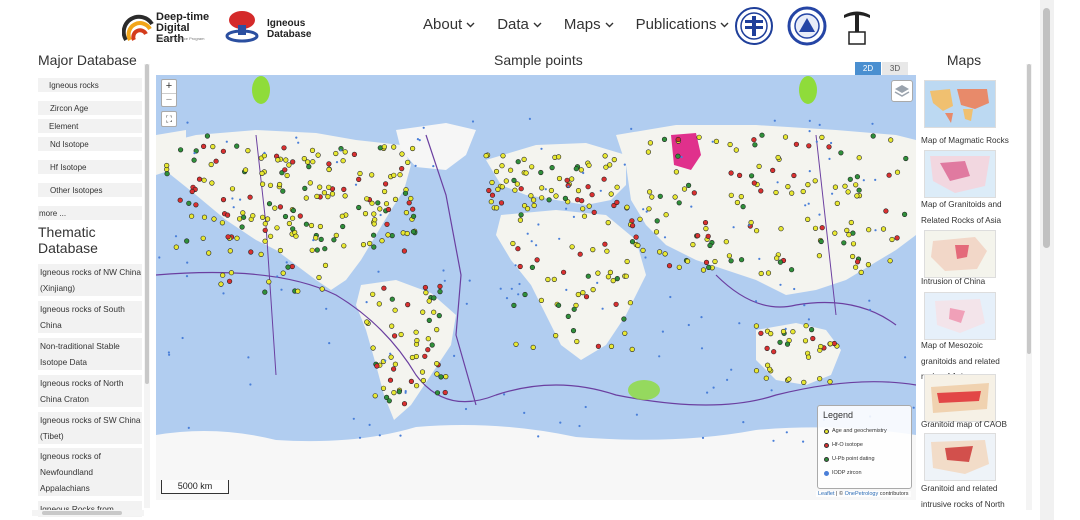  What do you see at coordinates (960, 254) in the screenshot?
I see `map-thumbnail-intrusion-china` at bounding box center [960, 254].